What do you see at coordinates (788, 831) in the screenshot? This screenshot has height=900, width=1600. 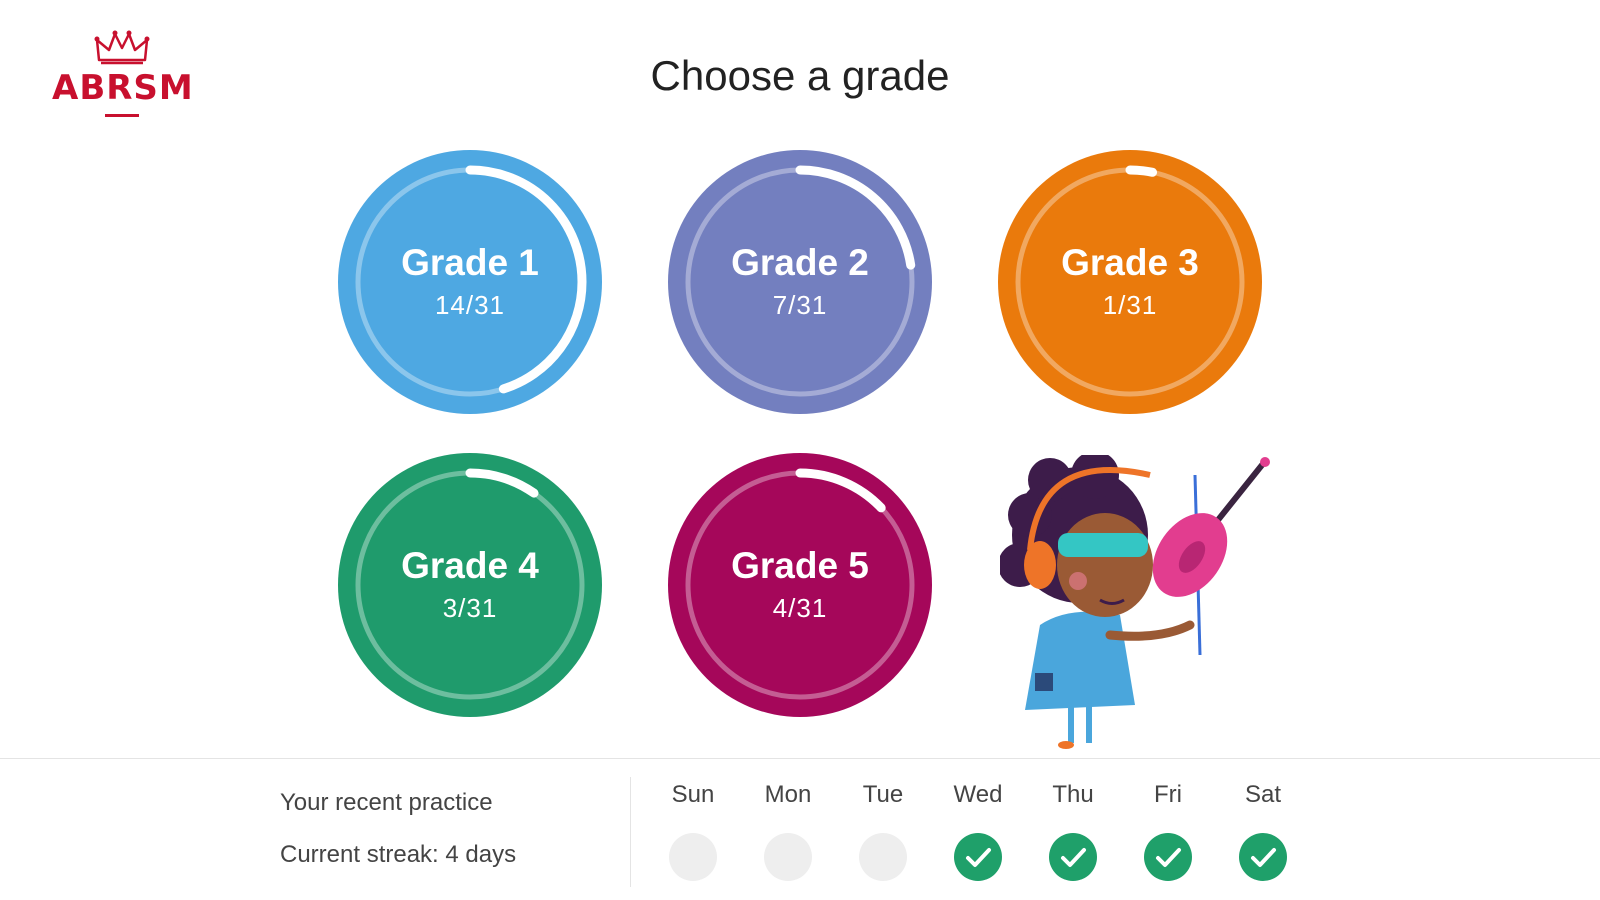 I see `day-mon: Mon` at bounding box center [788, 831].